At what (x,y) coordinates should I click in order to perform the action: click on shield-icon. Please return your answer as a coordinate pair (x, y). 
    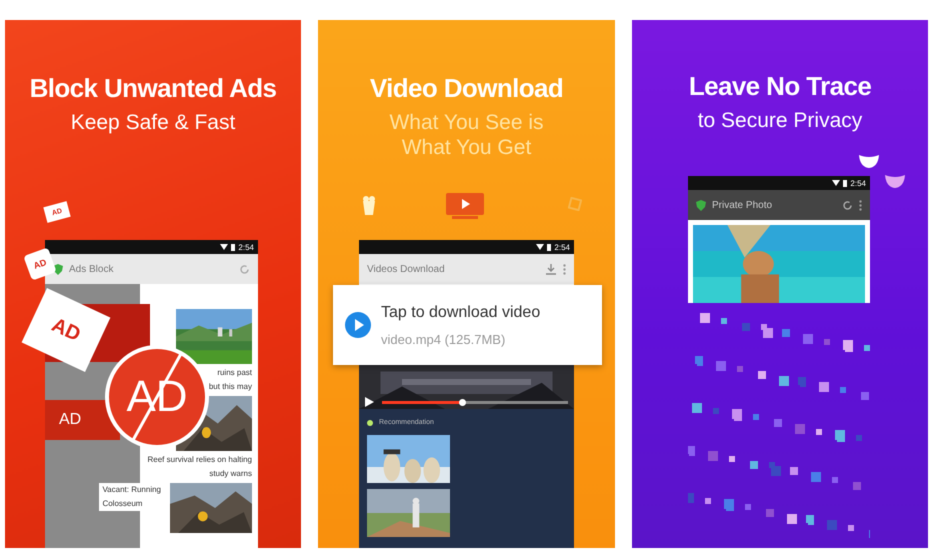
    Looking at the image, I should click on (701, 205).